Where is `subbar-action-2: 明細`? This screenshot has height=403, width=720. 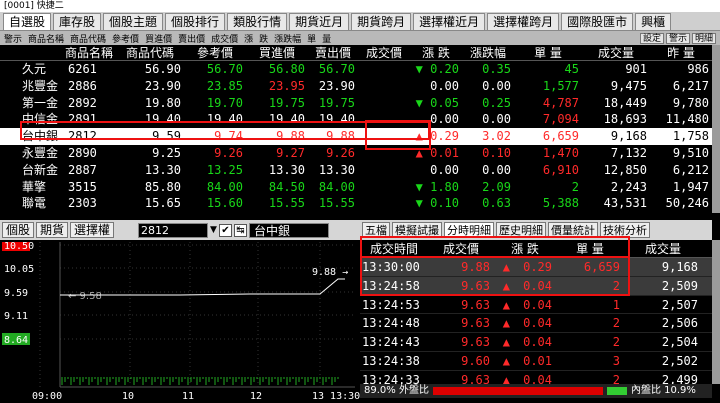
subbar-action-2: 明細 is located at coordinates (703, 38).